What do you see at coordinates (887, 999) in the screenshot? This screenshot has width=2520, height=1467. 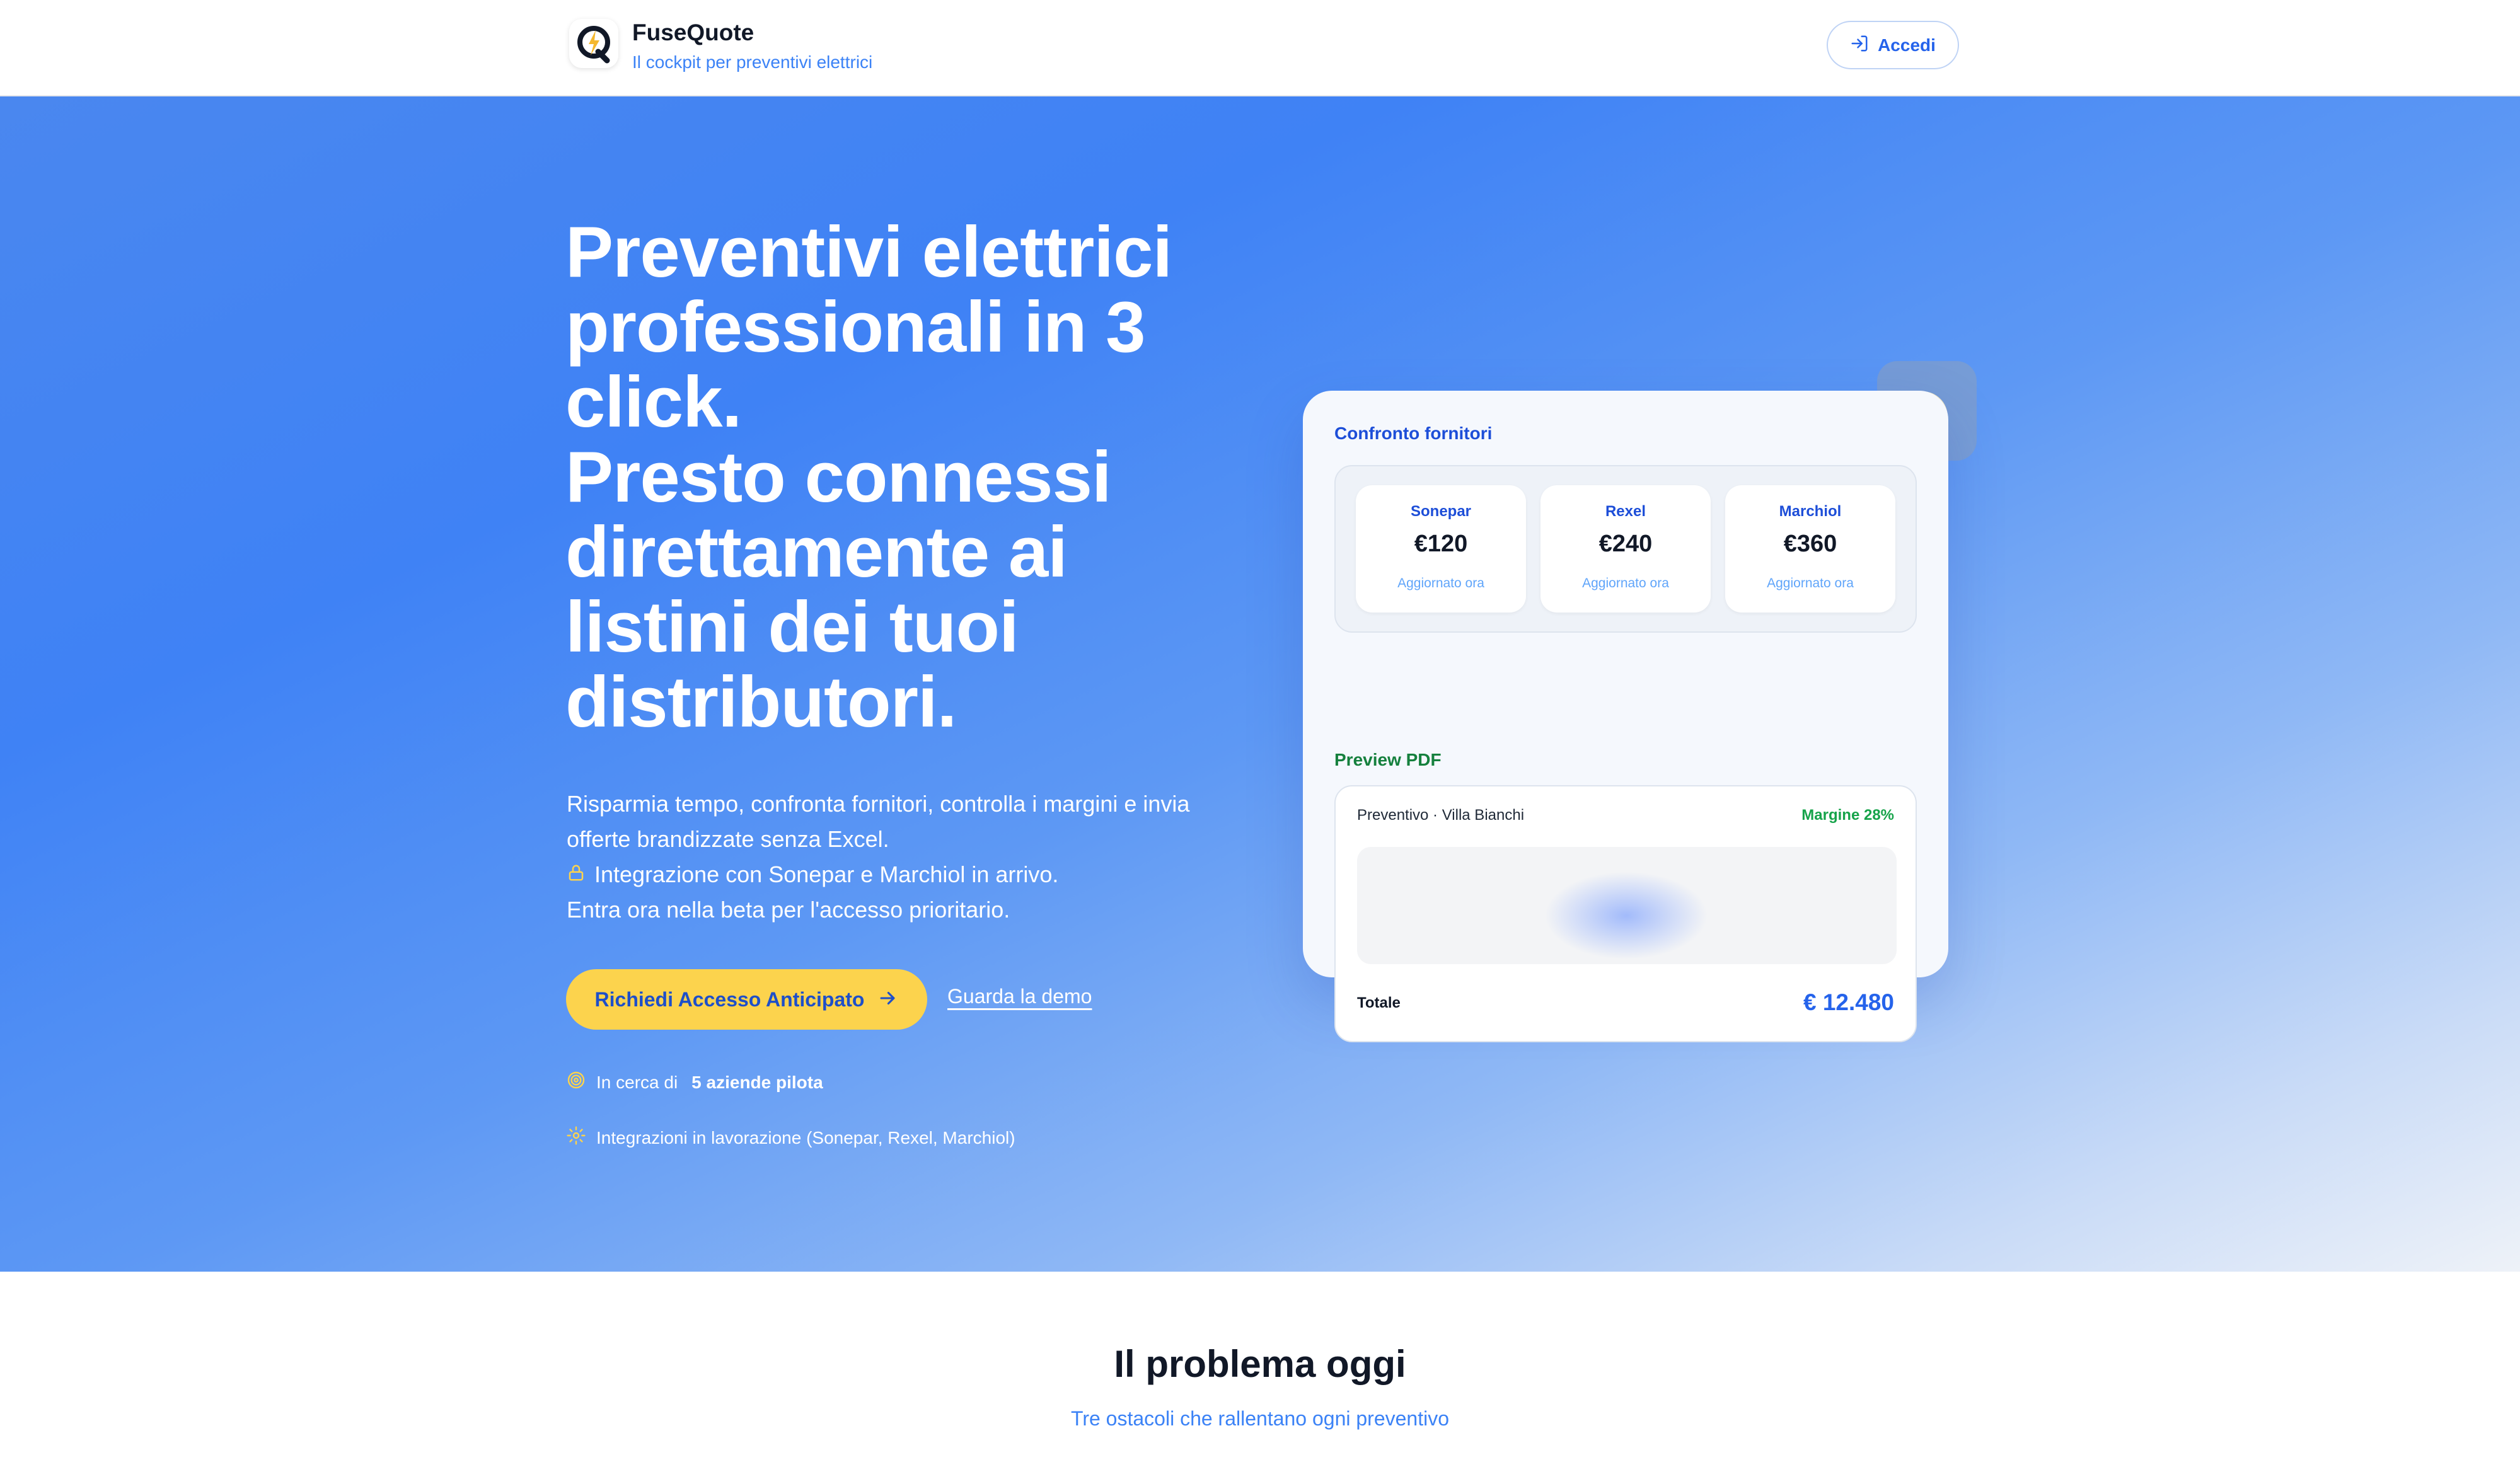 I see `arrow-right-icon` at bounding box center [887, 999].